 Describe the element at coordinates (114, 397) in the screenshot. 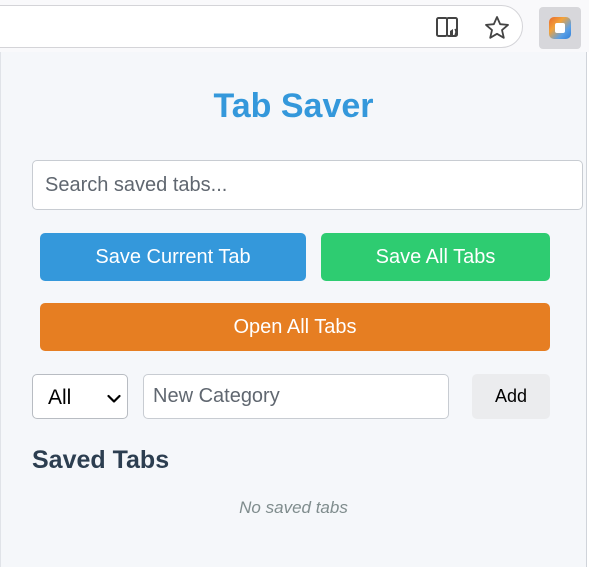

I see `chevron-down-icon` at that location.